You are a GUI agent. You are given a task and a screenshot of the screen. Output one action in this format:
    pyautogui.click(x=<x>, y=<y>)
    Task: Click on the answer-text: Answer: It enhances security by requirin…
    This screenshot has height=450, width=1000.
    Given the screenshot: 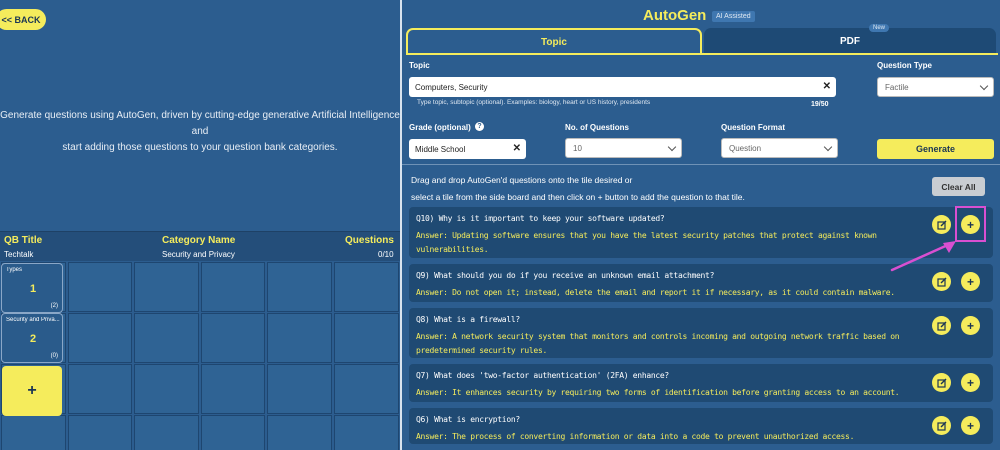 What is the action you would take?
    pyautogui.click(x=658, y=392)
    